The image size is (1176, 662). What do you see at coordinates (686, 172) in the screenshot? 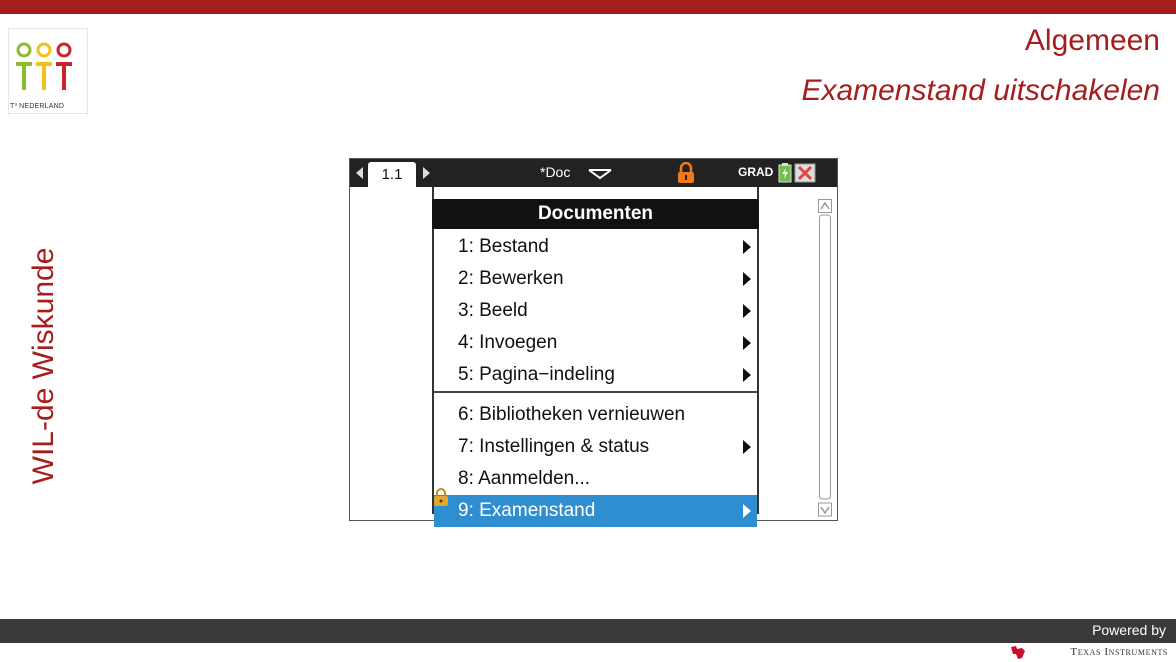
I see `exam-lock-icon` at bounding box center [686, 172].